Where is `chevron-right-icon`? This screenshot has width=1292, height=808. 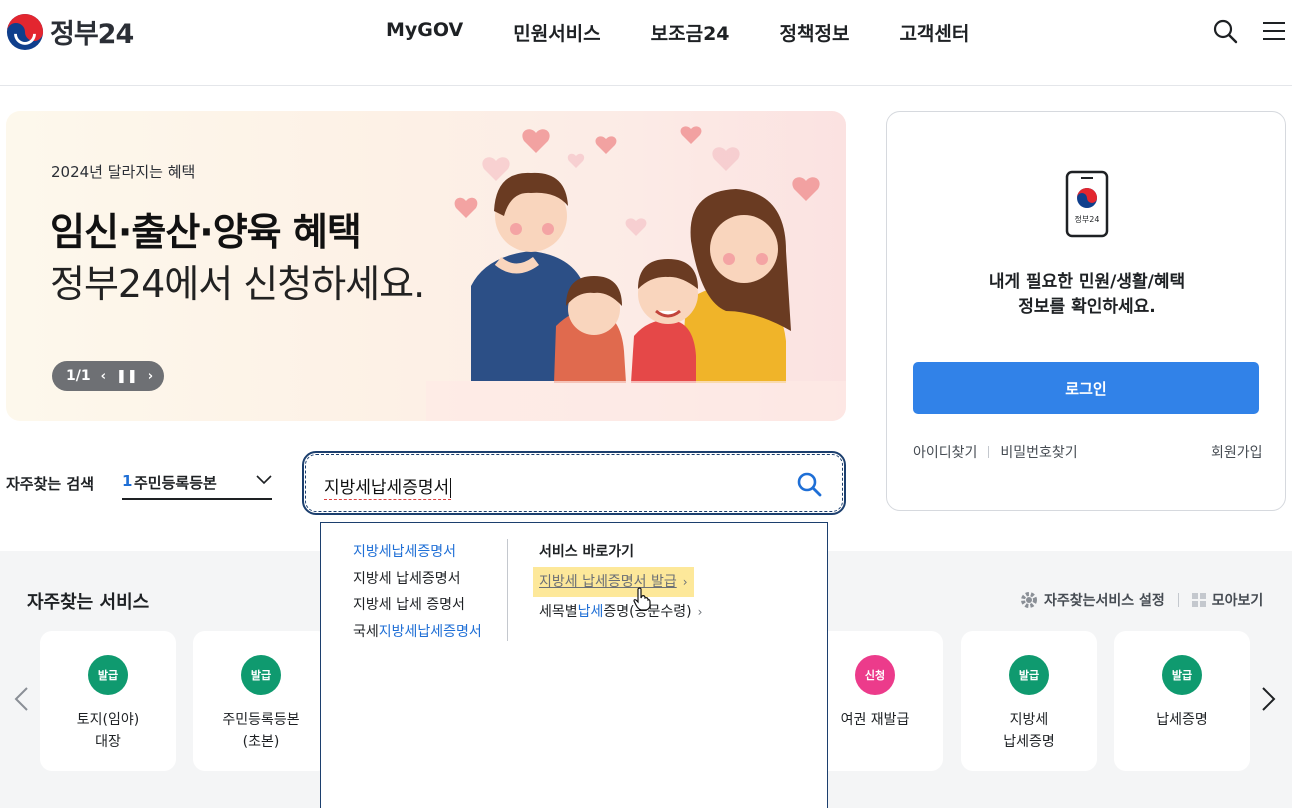
chevron-right-icon is located at coordinates (1269, 699).